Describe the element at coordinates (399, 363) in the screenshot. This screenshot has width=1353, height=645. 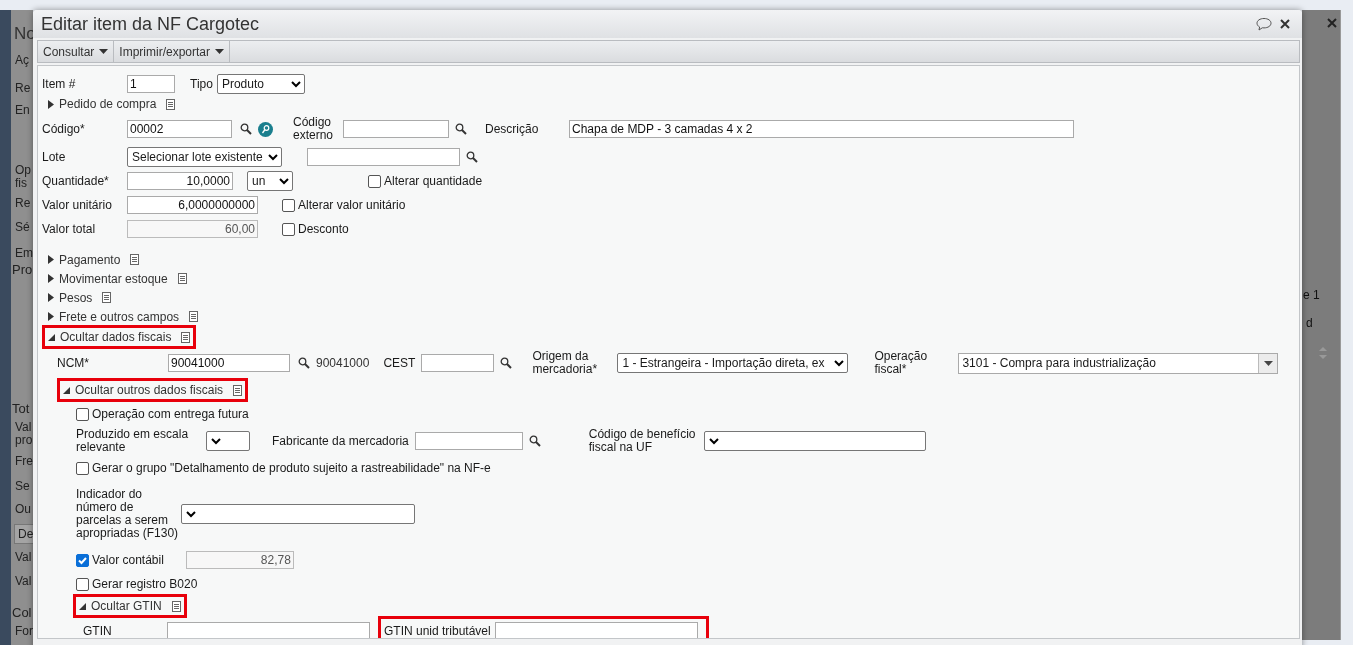
I see `field-label: CEST` at that location.